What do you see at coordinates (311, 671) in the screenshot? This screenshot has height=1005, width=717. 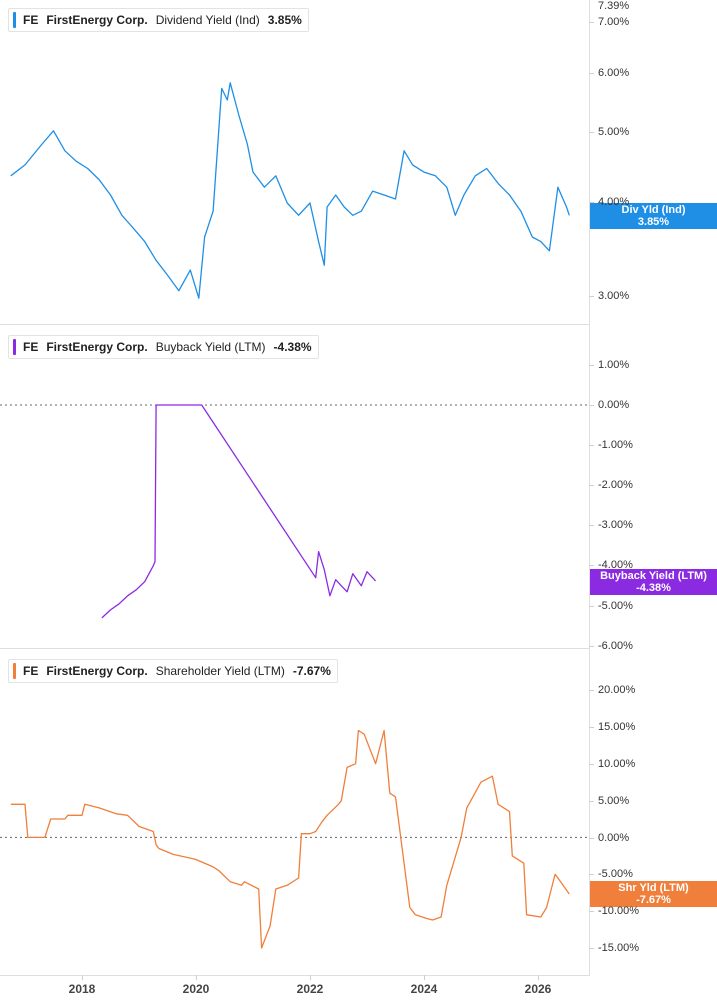 I see `legend-value: -7.67%` at bounding box center [311, 671].